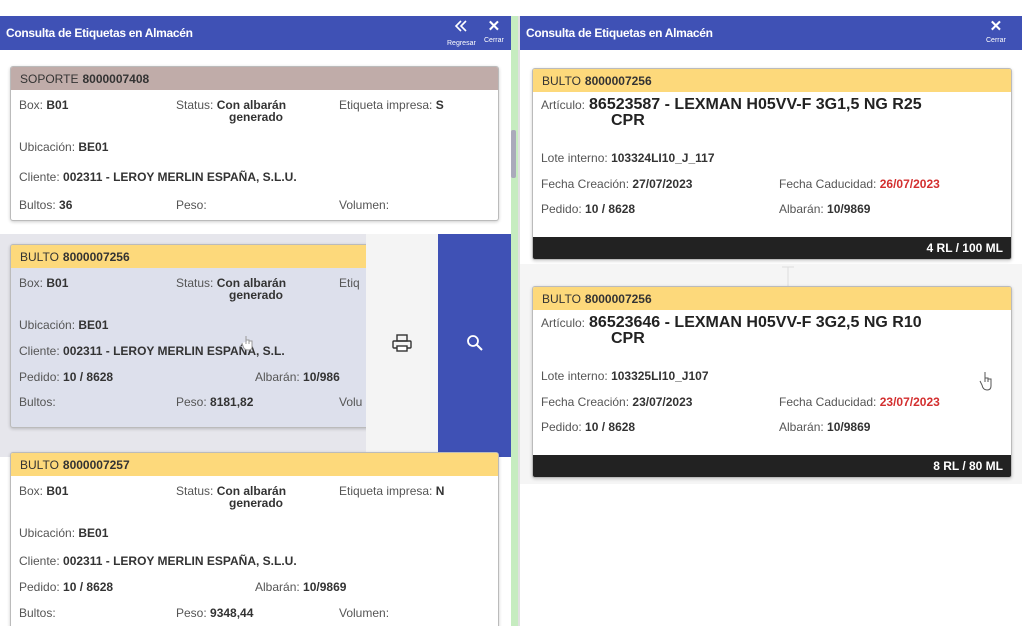 The width and height of the screenshot is (1022, 626). What do you see at coordinates (772, 466) in the screenshot?
I see `quantity-bar: 8 RL / 80 ML` at bounding box center [772, 466].